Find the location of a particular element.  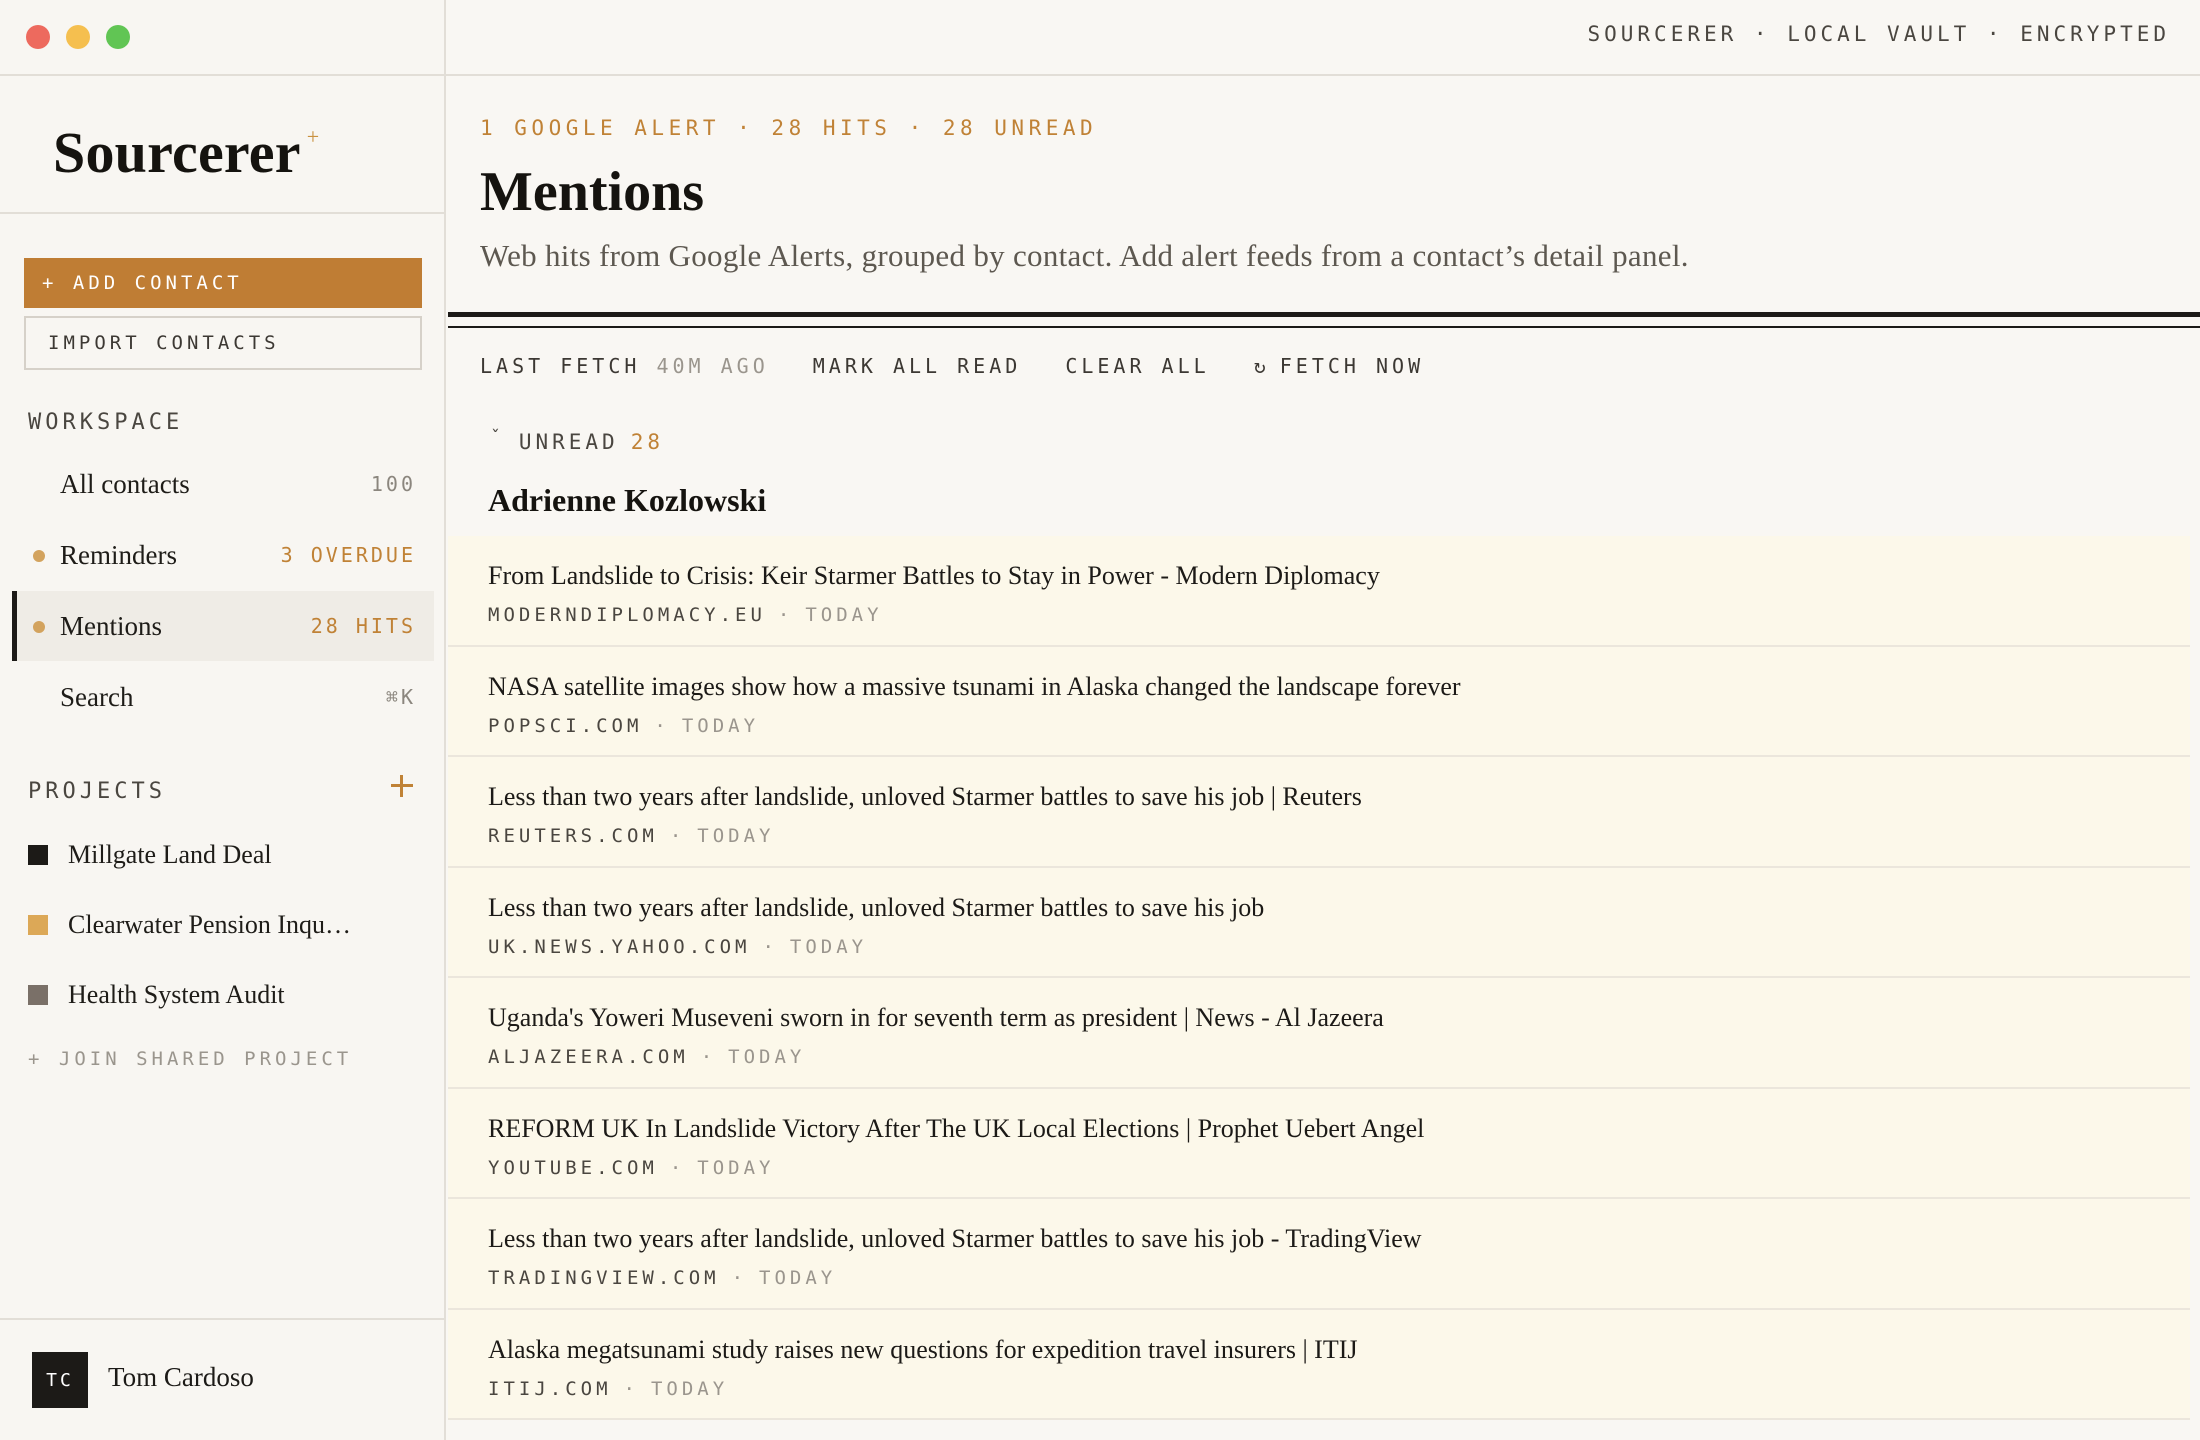

fetch-now-button: ↻ FETCH NOW is located at coordinates (1339, 366).